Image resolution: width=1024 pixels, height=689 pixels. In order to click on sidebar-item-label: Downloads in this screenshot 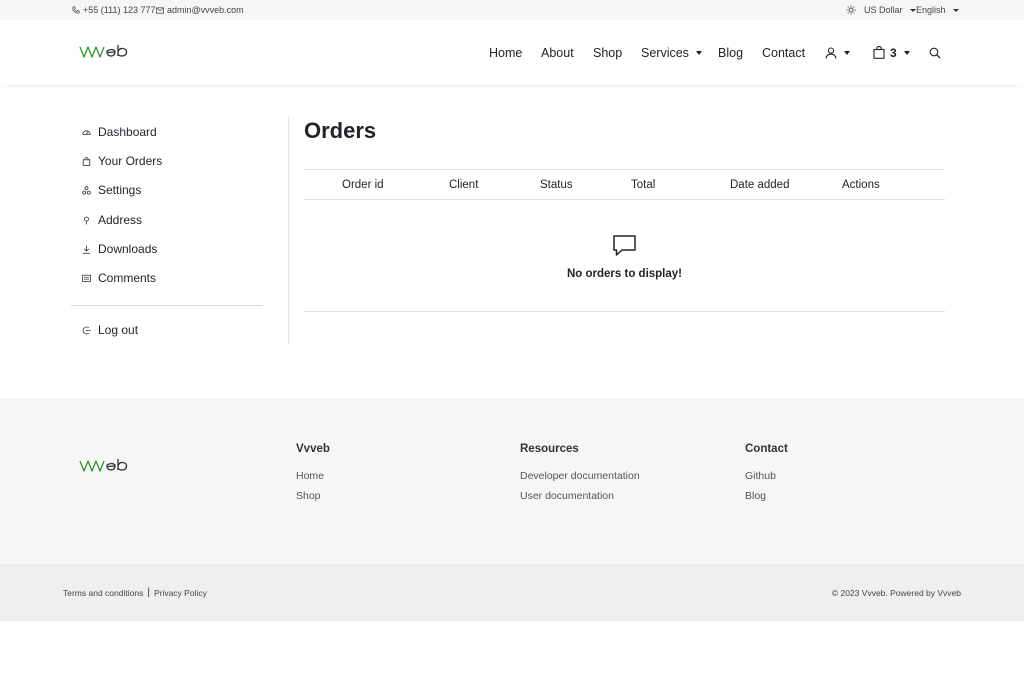, I will do `click(128, 249)`.